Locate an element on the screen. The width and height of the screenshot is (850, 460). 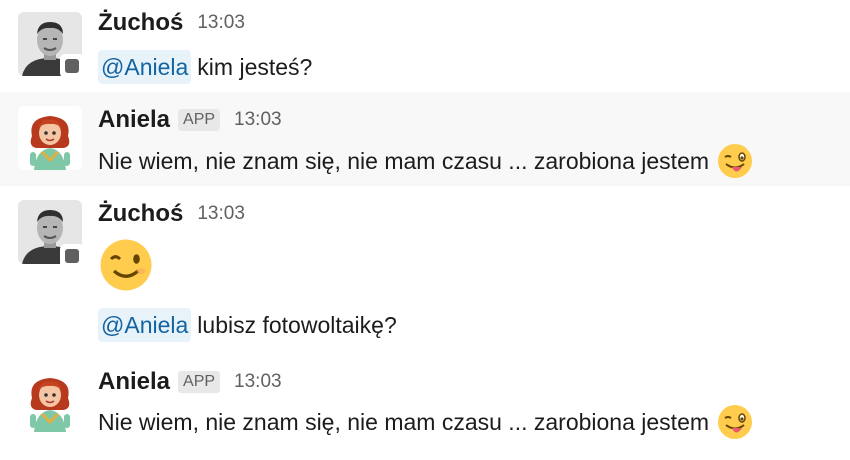
message-text: lubisz fotowoltaikę? is located at coordinates (297, 325).